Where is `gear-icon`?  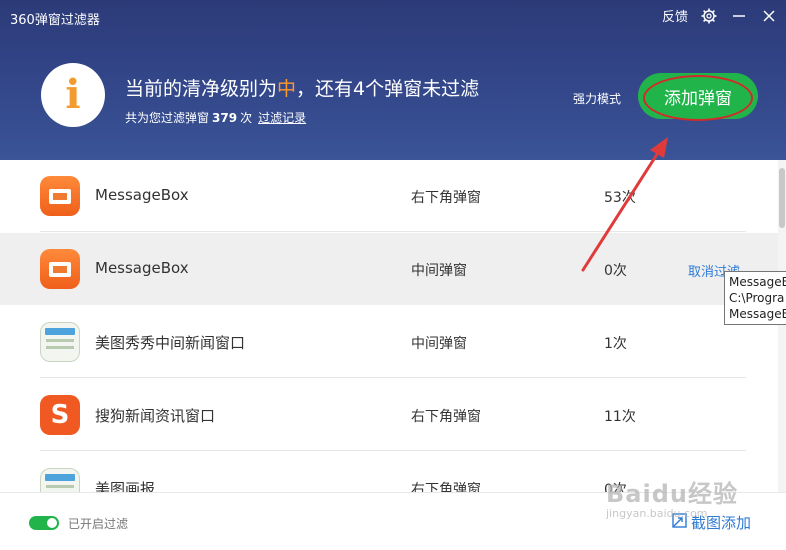 gear-icon is located at coordinates (709, 16).